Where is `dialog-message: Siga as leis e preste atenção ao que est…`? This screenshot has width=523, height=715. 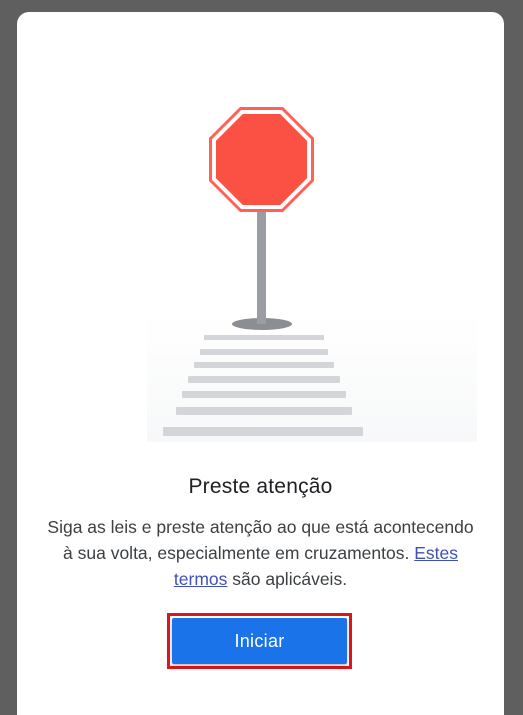 dialog-message: Siga as leis e preste atenção ao que est… is located at coordinates (260, 553).